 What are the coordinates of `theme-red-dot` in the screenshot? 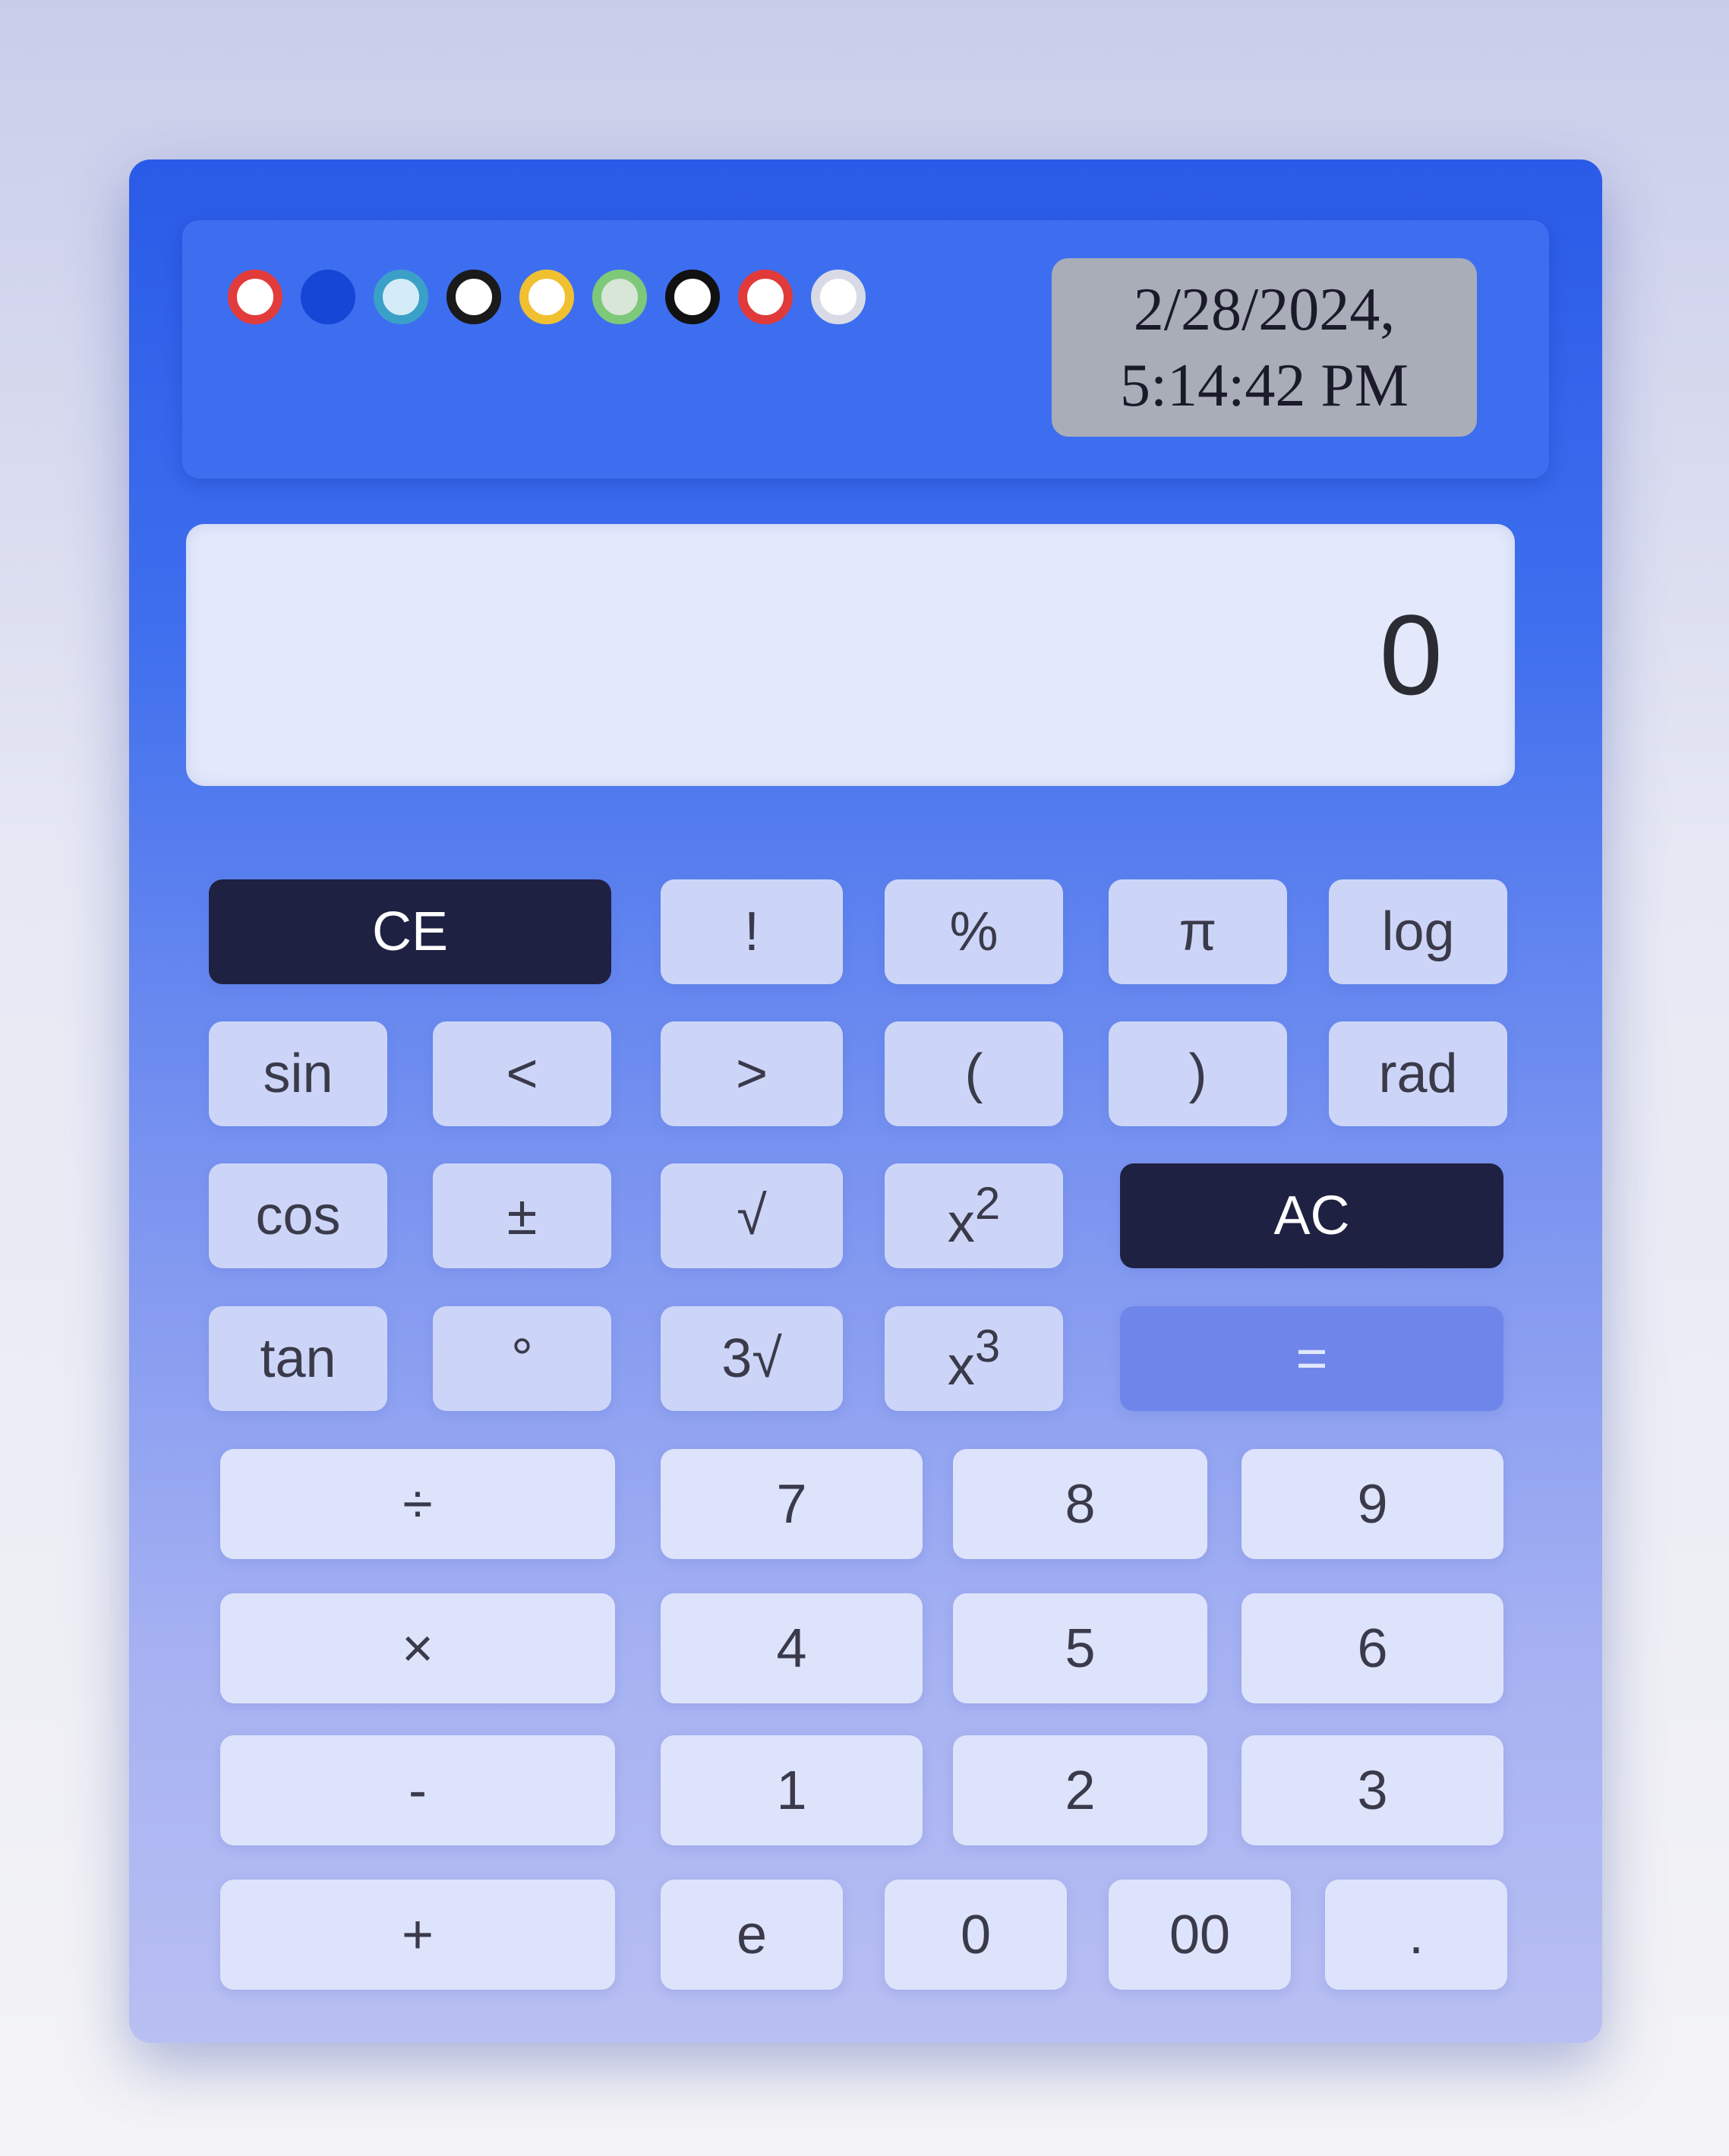 It's located at (255, 297).